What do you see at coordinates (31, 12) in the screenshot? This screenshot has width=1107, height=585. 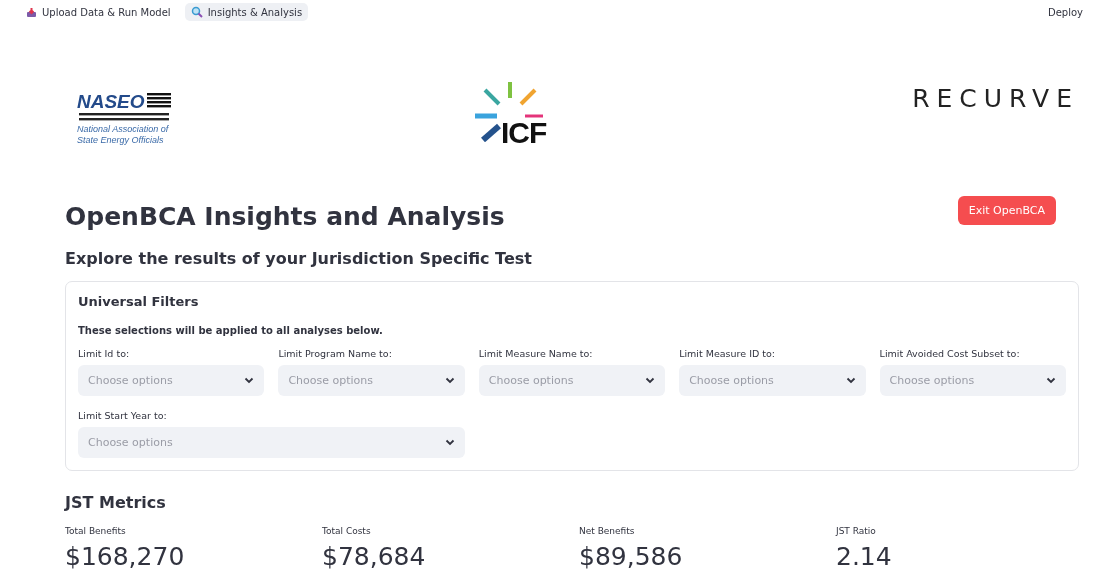 I see `inbox-tray-icon` at bounding box center [31, 12].